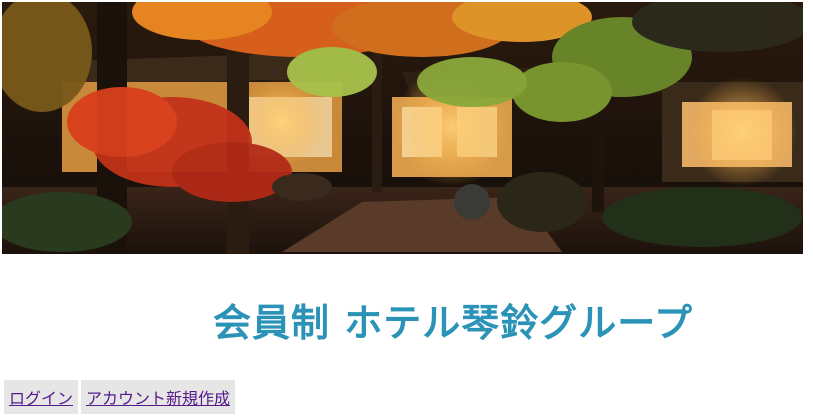 This screenshot has width=813, height=417. I want to click on nav-item-login: ログイン, so click(41, 397).